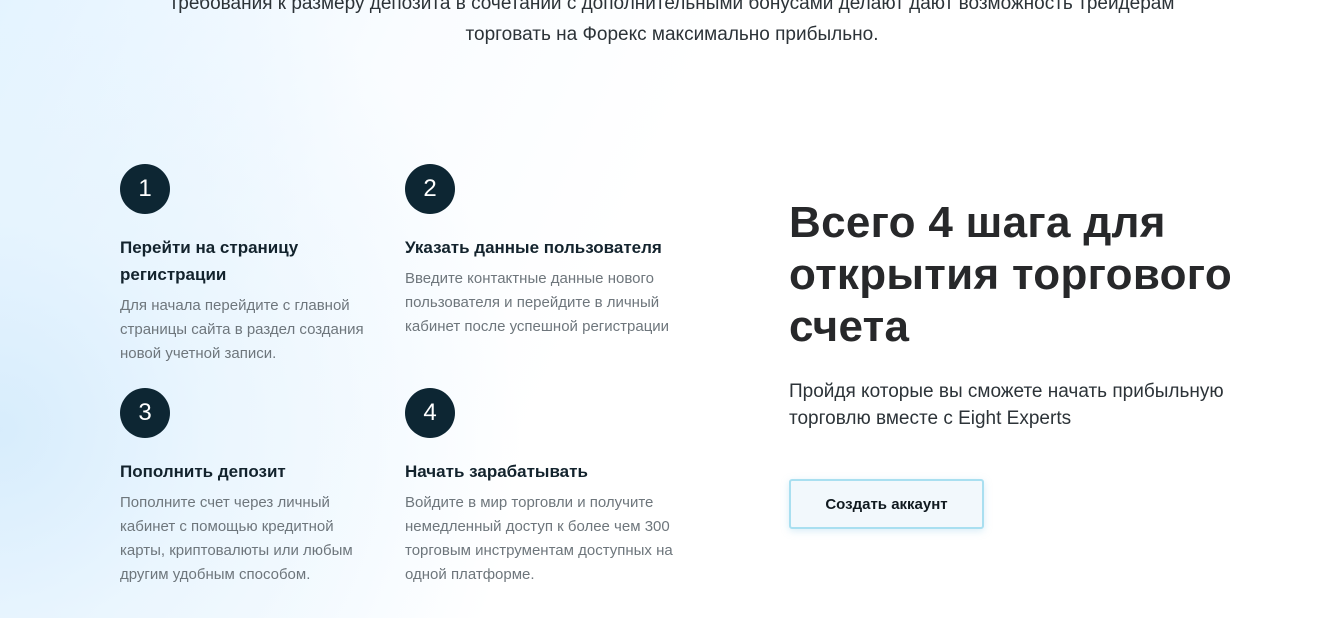 The image size is (1344, 618). What do you see at coordinates (145, 189) in the screenshot?
I see `step-number-badge: 1` at bounding box center [145, 189].